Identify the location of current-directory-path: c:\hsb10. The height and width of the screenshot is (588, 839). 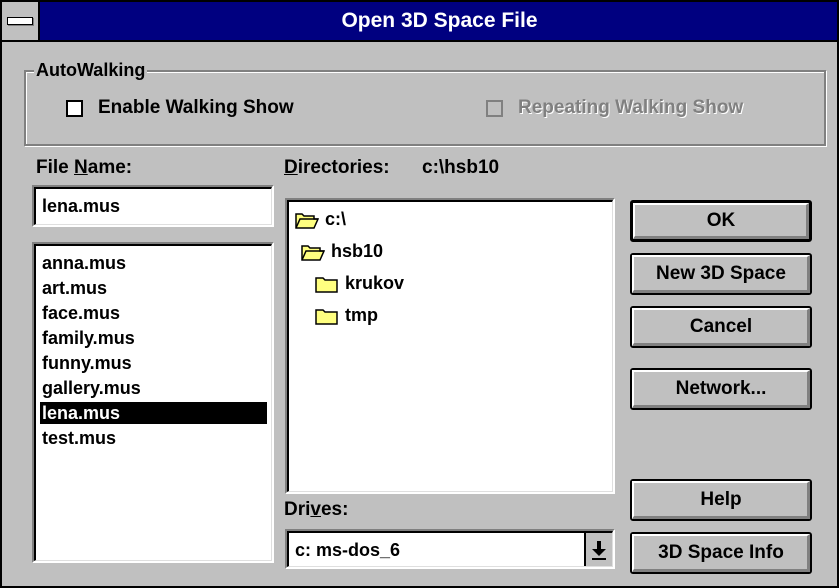
(461, 167).